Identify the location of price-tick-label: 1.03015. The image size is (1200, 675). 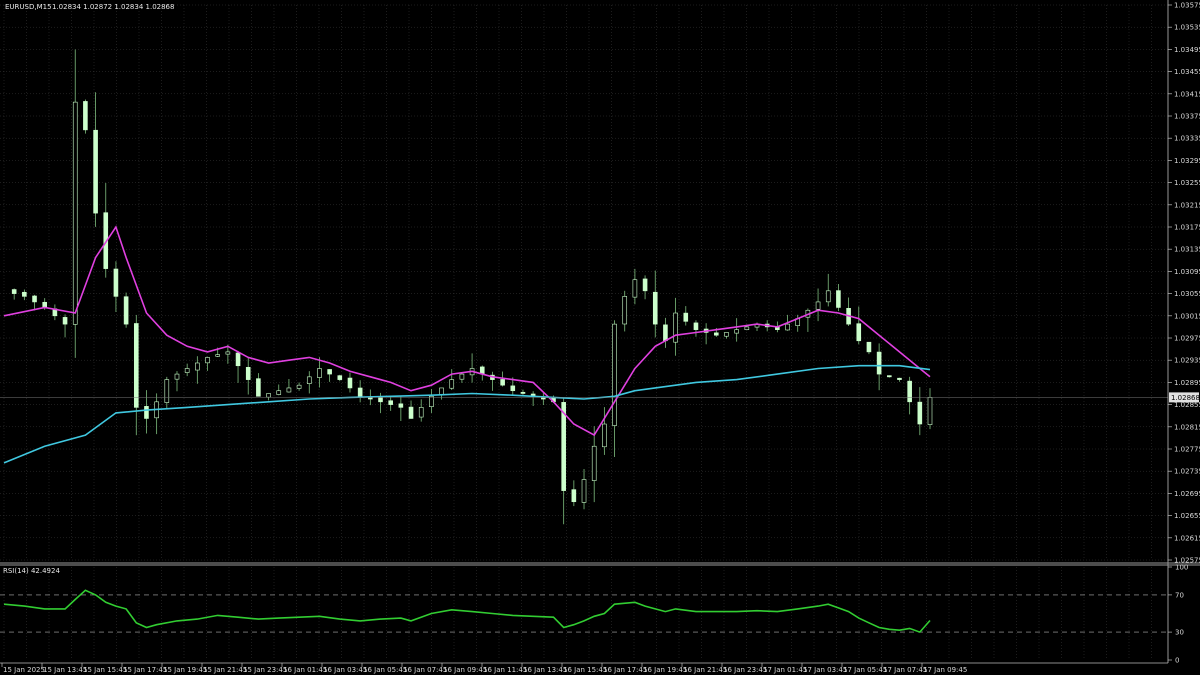
(1187, 316).